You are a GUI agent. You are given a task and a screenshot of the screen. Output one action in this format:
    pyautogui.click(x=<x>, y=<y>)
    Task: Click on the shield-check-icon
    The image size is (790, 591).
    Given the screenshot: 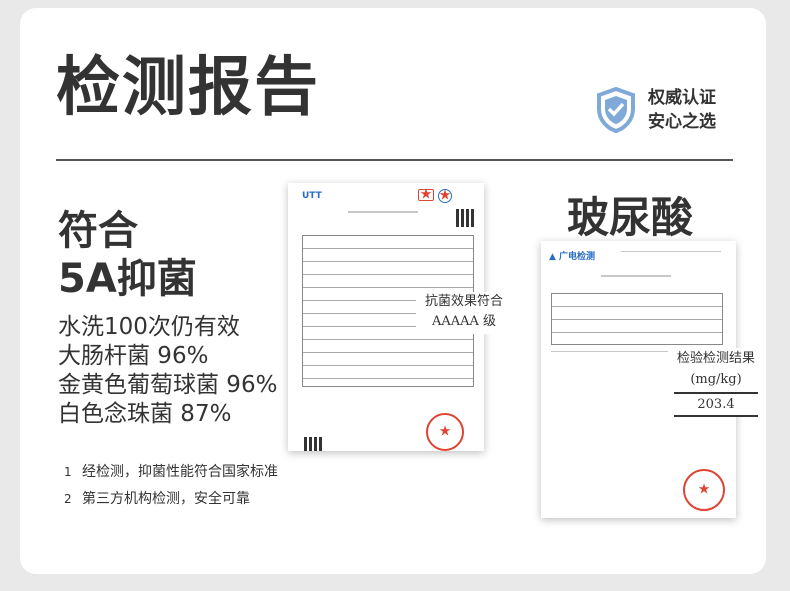 What is the action you would take?
    pyautogui.click(x=616, y=110)
    